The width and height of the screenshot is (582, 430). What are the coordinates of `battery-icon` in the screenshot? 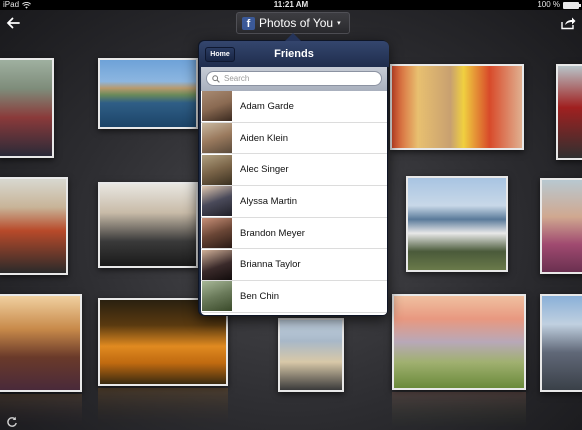 It's located at (572, 5).